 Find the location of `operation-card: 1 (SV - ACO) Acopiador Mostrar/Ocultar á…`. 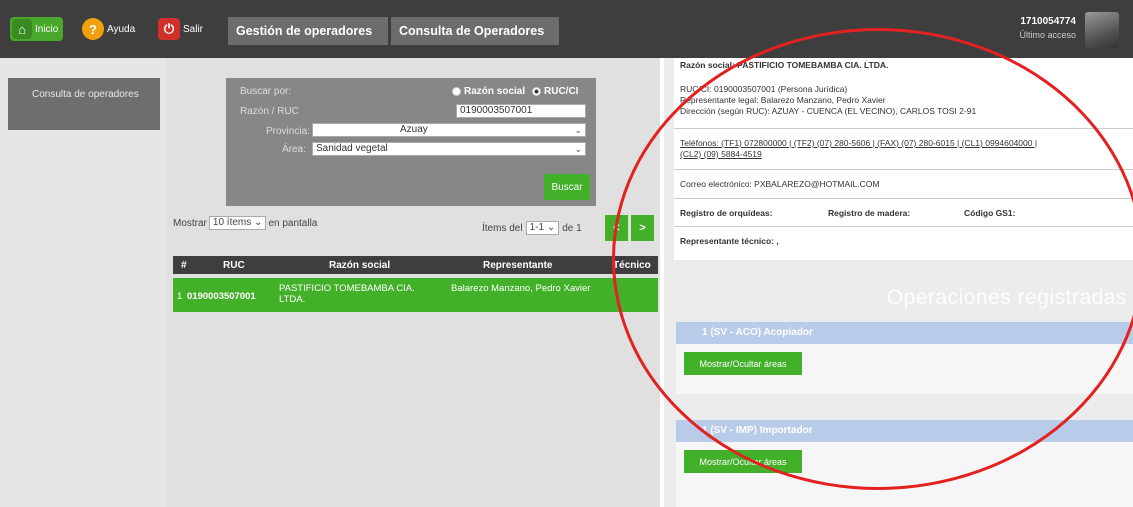

operation-card: 1 (SV - ACO) Acopiador Mostrar/Ocultar á… is located at coordinates (904, 358).